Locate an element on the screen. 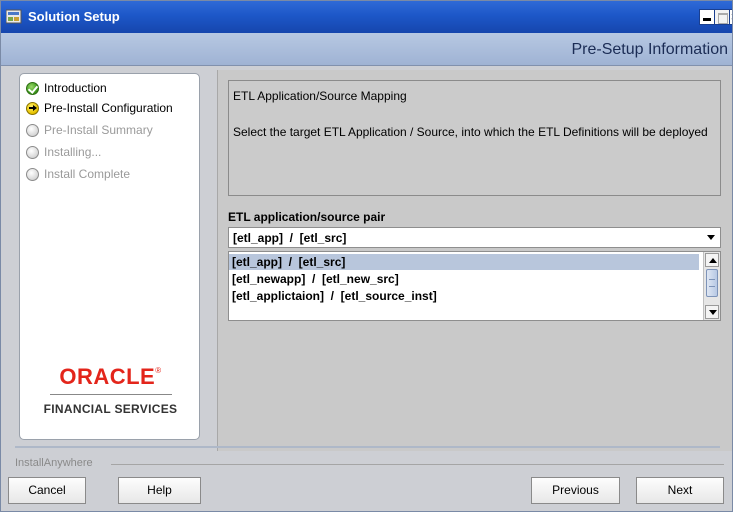  footer-divider is located at coordinates (367, 447).